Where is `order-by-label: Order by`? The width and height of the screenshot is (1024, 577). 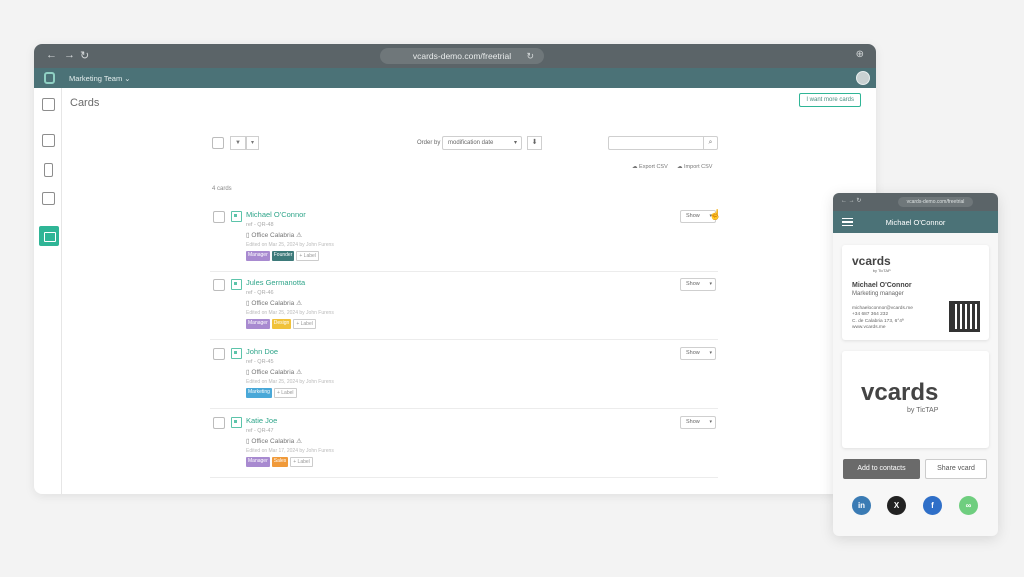
order-by-label: Order by is located at coordinates (429, 143).